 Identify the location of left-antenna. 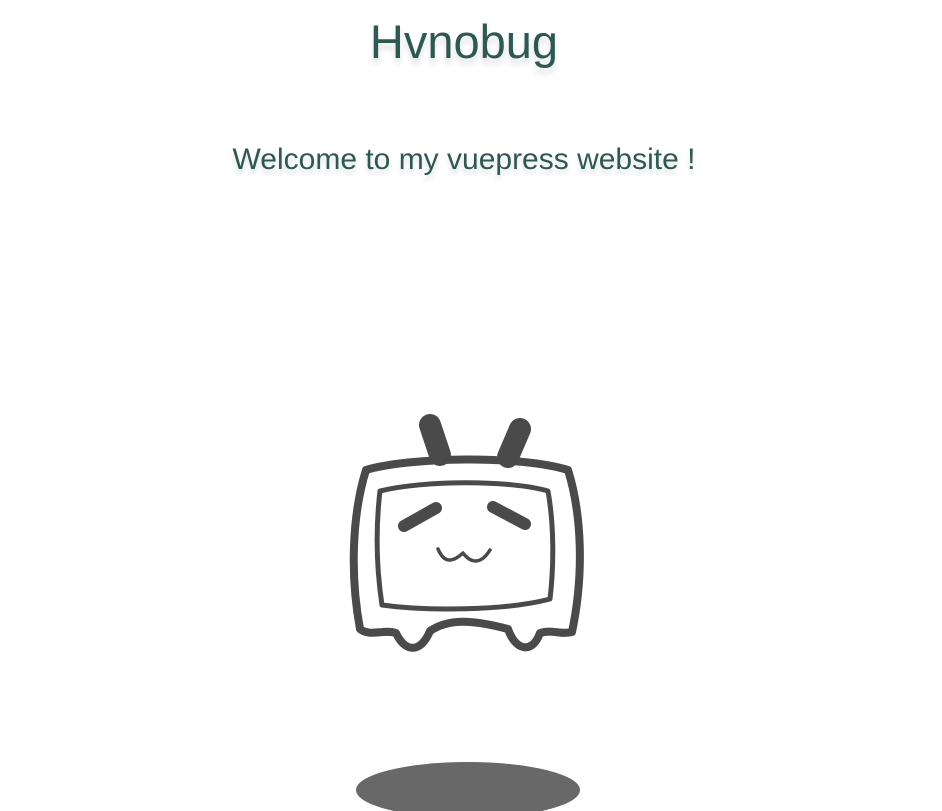
(435, 440).